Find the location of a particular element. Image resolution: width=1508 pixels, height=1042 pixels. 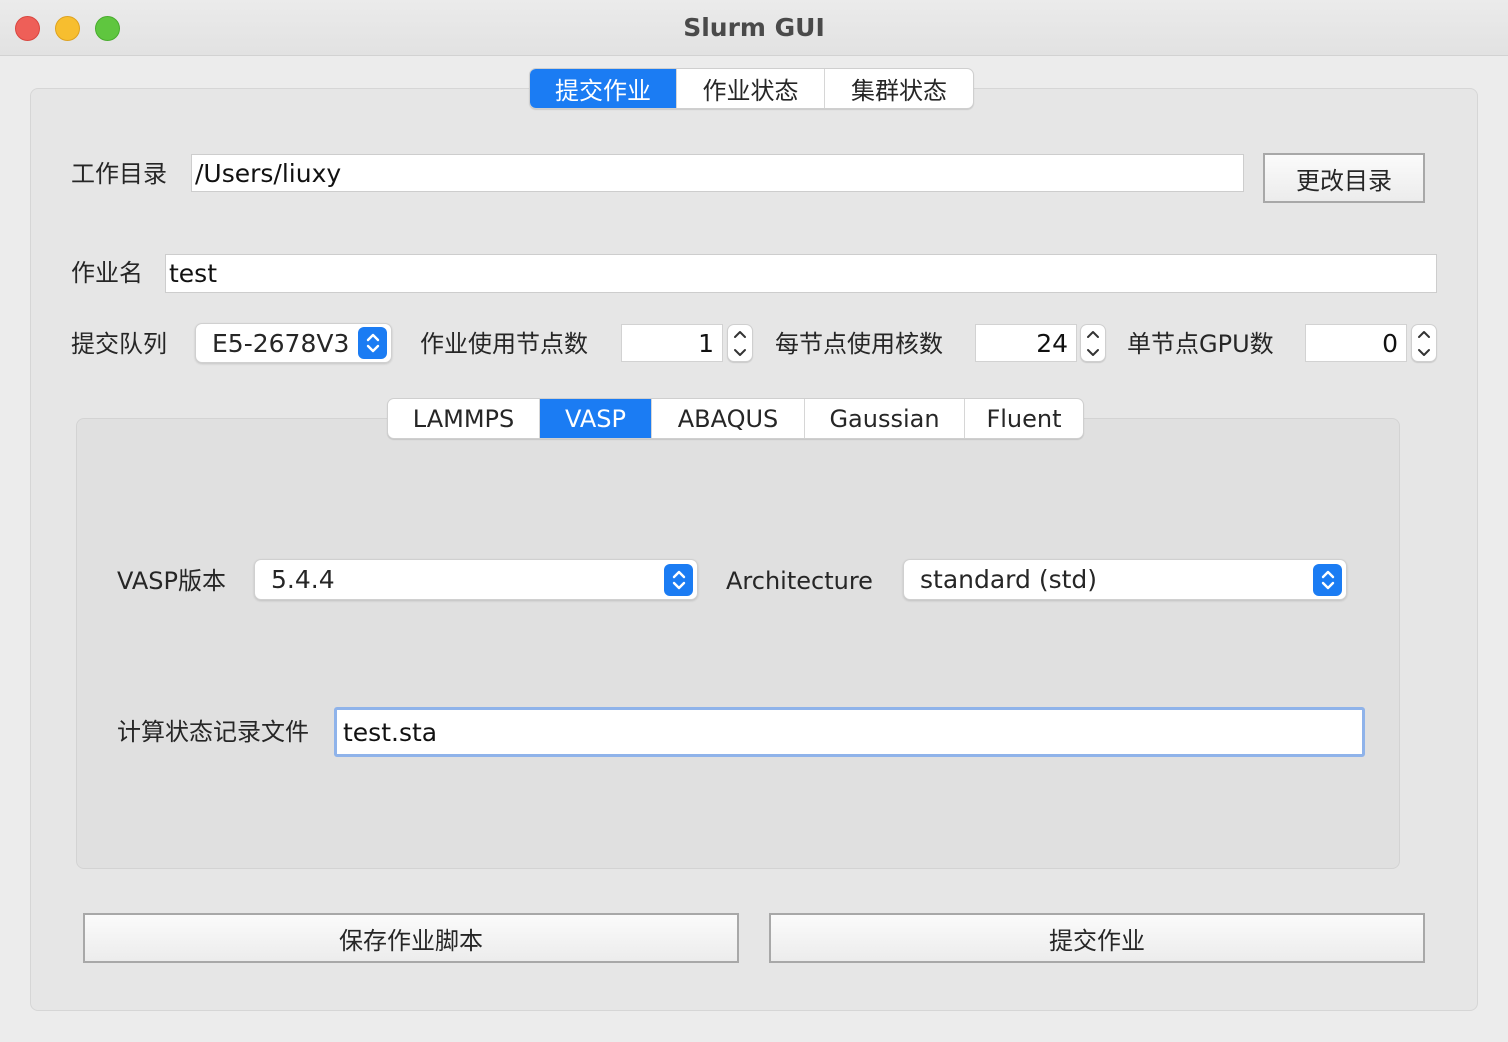

vasp-version-select: 5.4.4 is located at coordinates (476, 579).